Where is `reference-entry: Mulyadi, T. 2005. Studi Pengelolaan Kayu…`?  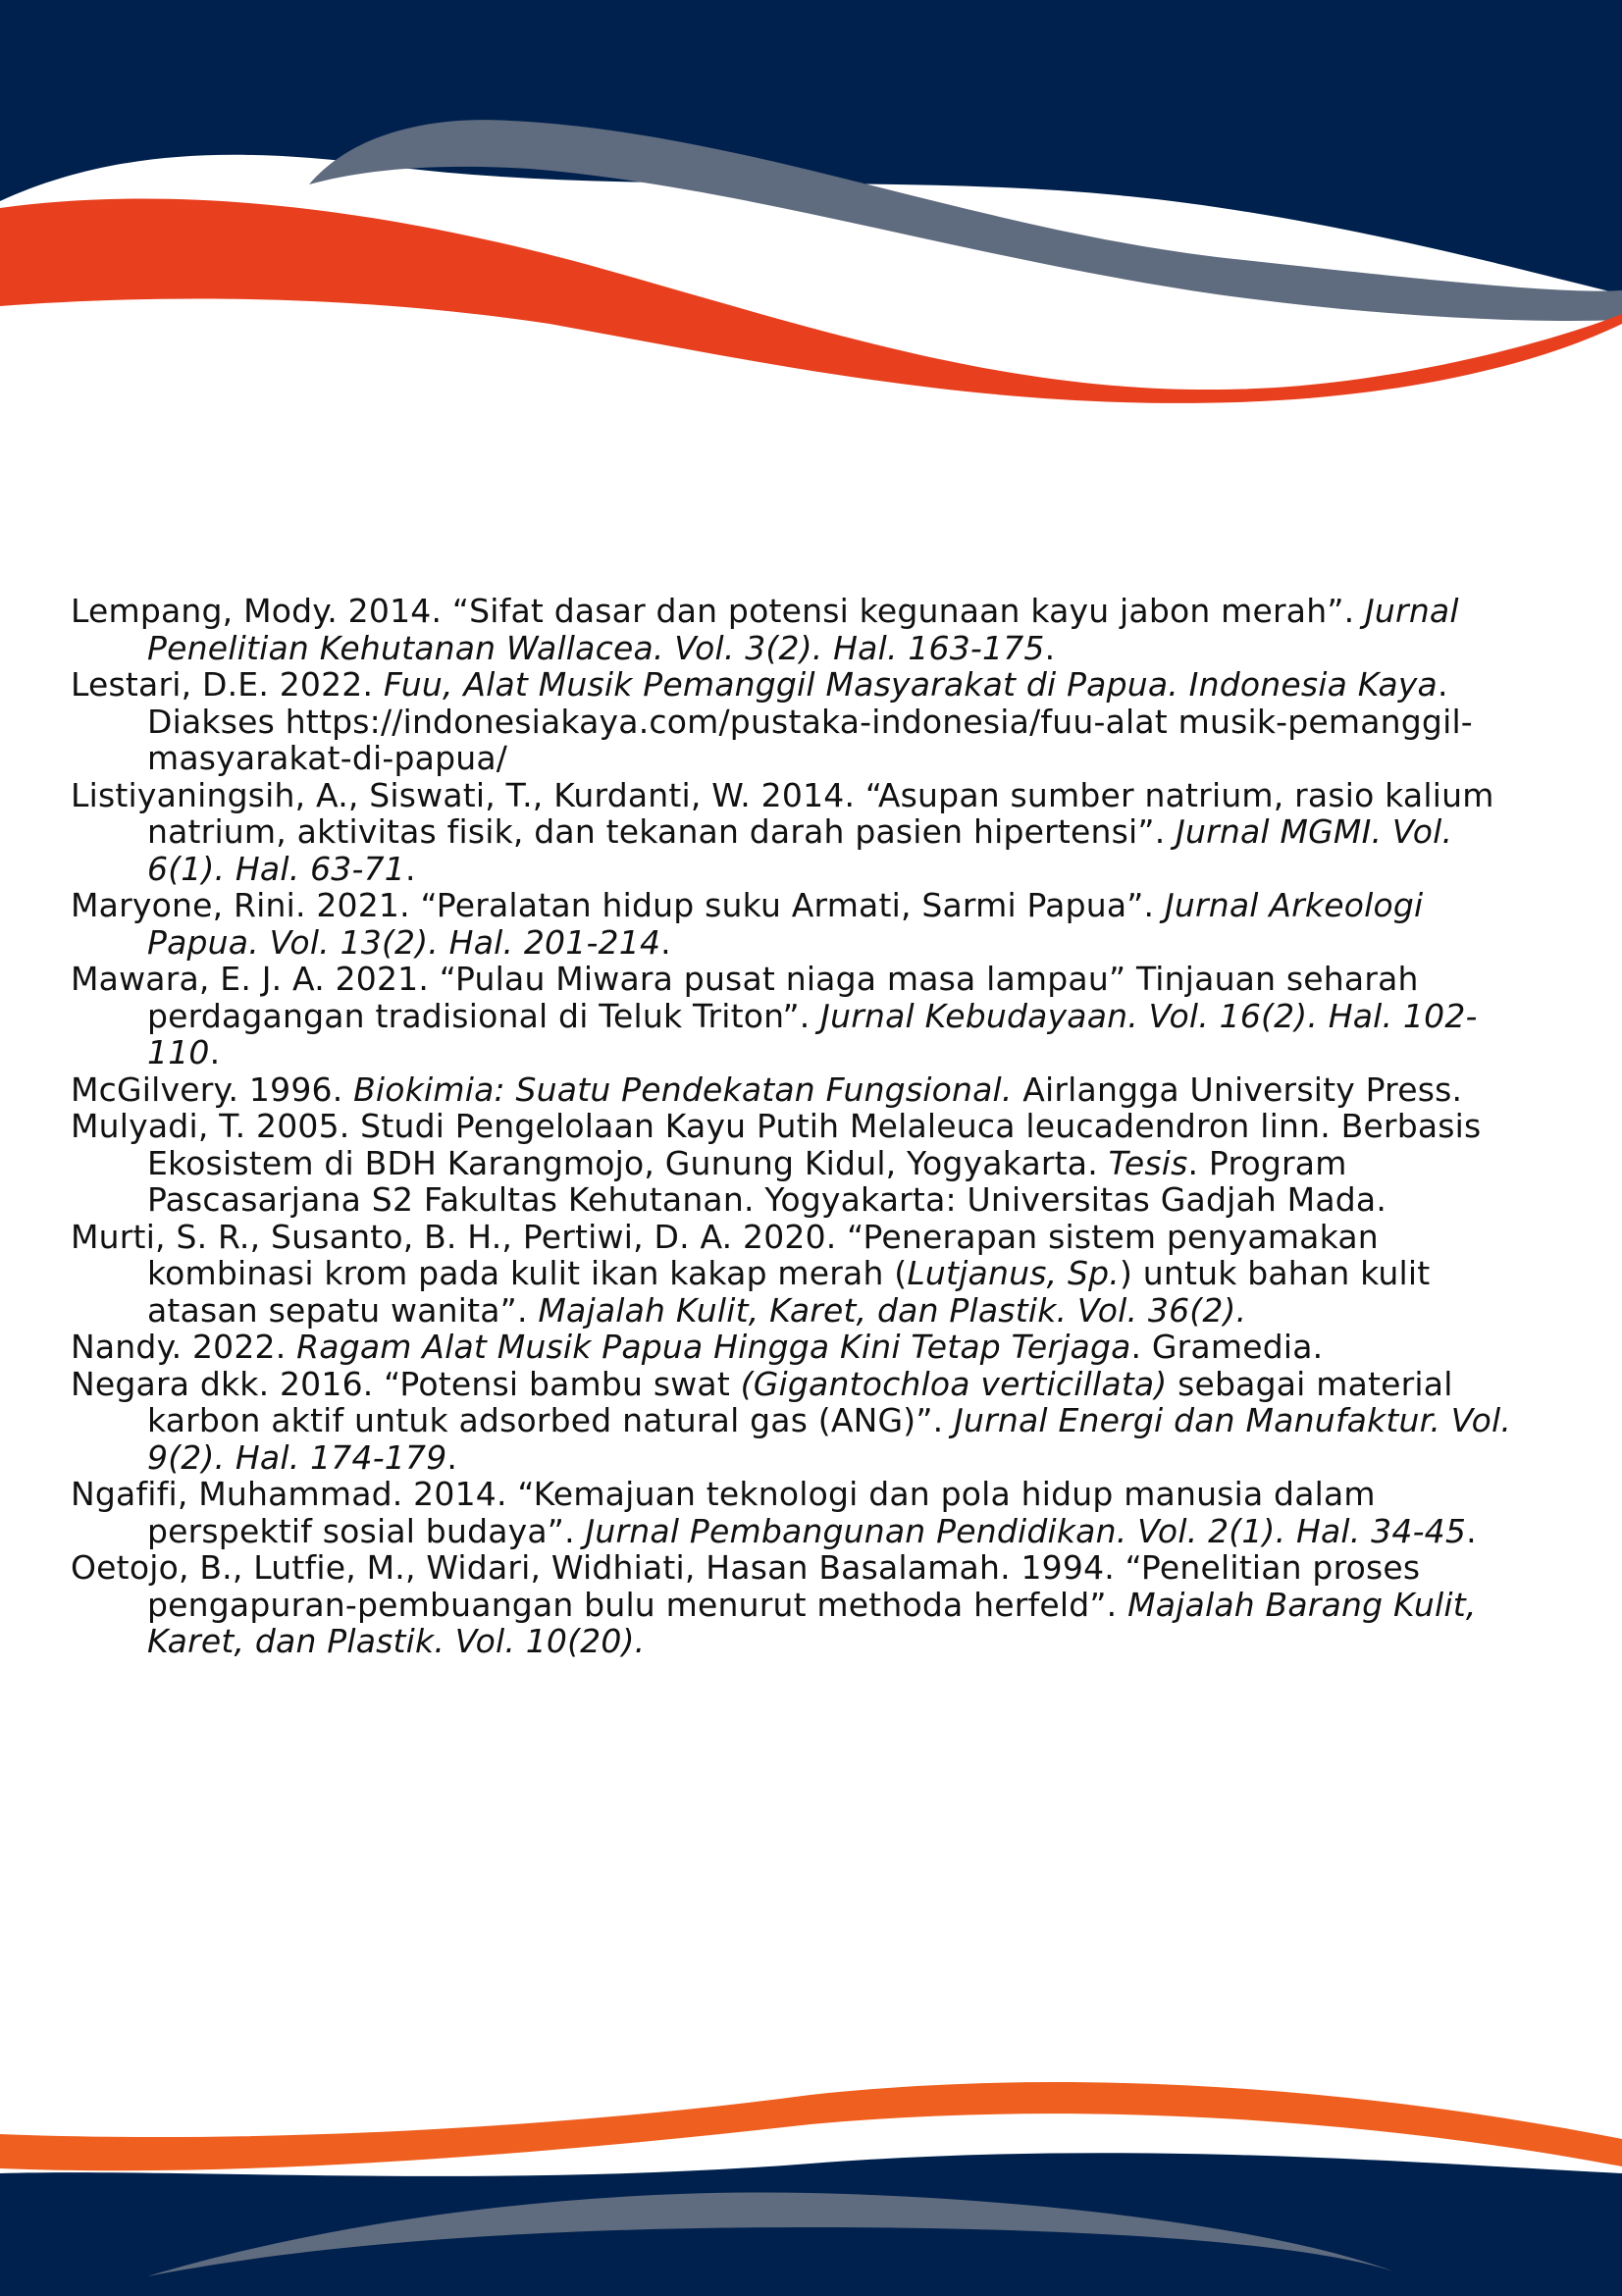 reference-entry: Mulyadi, T. 2005. Studi Pengelolaan Kayu… is located at coordinates (802, 1163).